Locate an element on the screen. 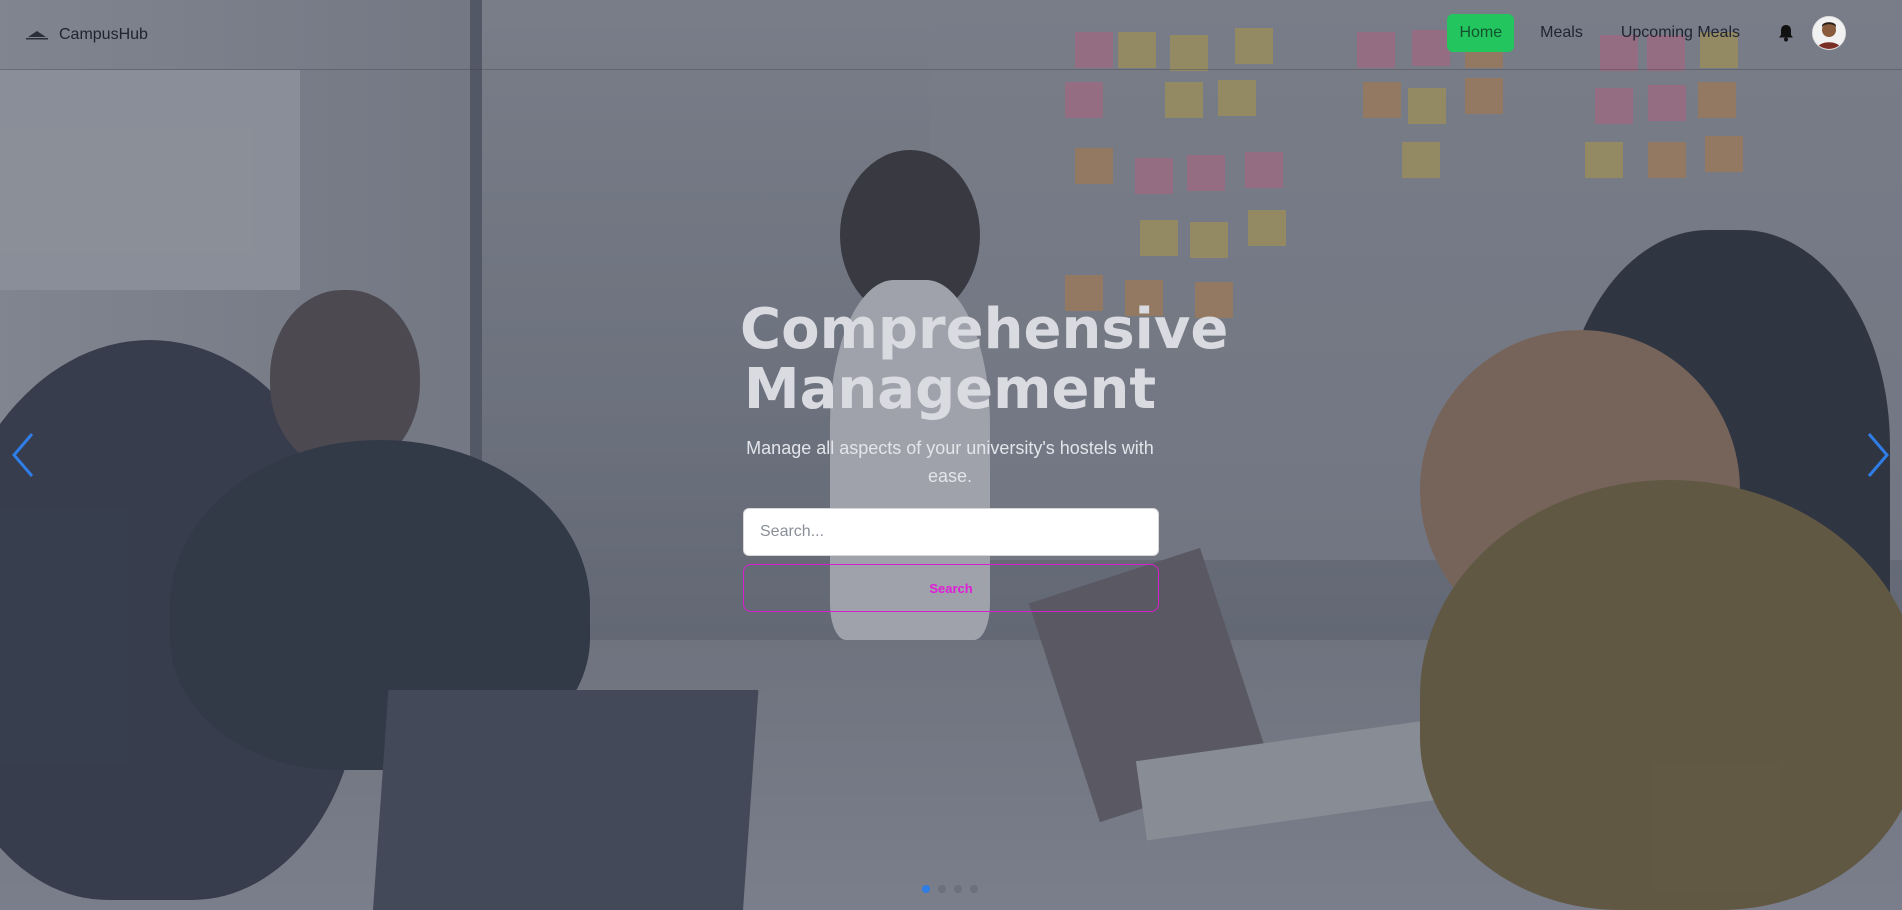 Image resolution: width=1902 pixels, height=910 pixels. hero-title-line2: Management is located at coordinates (950, 389).